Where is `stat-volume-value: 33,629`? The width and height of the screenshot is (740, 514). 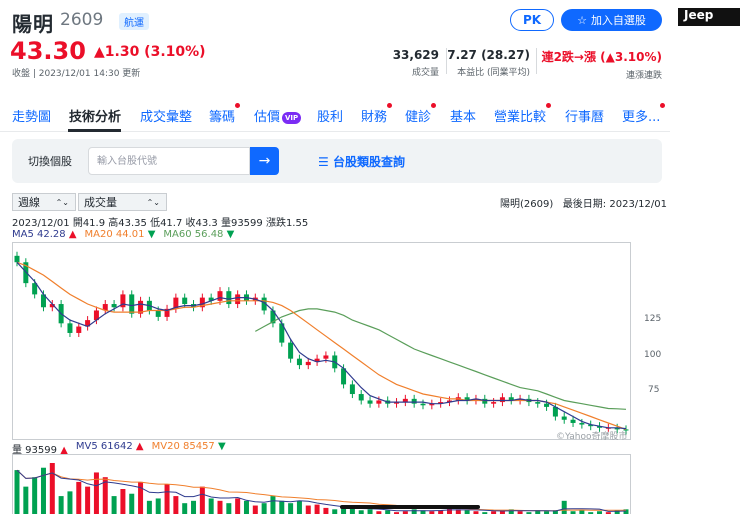 stat-volume-value: 33,629 is located at coordinates (415, 55).